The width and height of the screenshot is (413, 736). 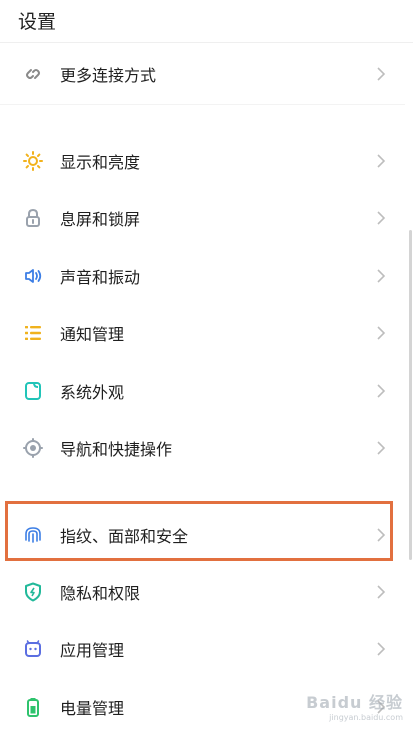 What do you see at coordinates (202, 391) in the screenshot?
I see `menu-item-system-appearance: 系统外观` at bounding box center [202, 391].